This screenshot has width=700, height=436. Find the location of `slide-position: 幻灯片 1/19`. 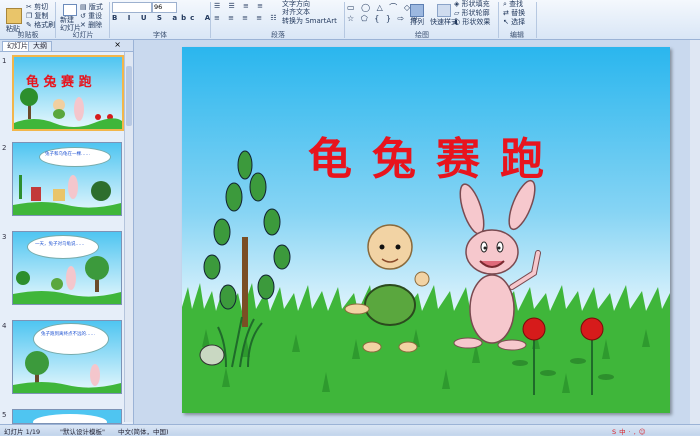

slide-position: 幻灯片 1/19 is located at coordinates (22, 432).